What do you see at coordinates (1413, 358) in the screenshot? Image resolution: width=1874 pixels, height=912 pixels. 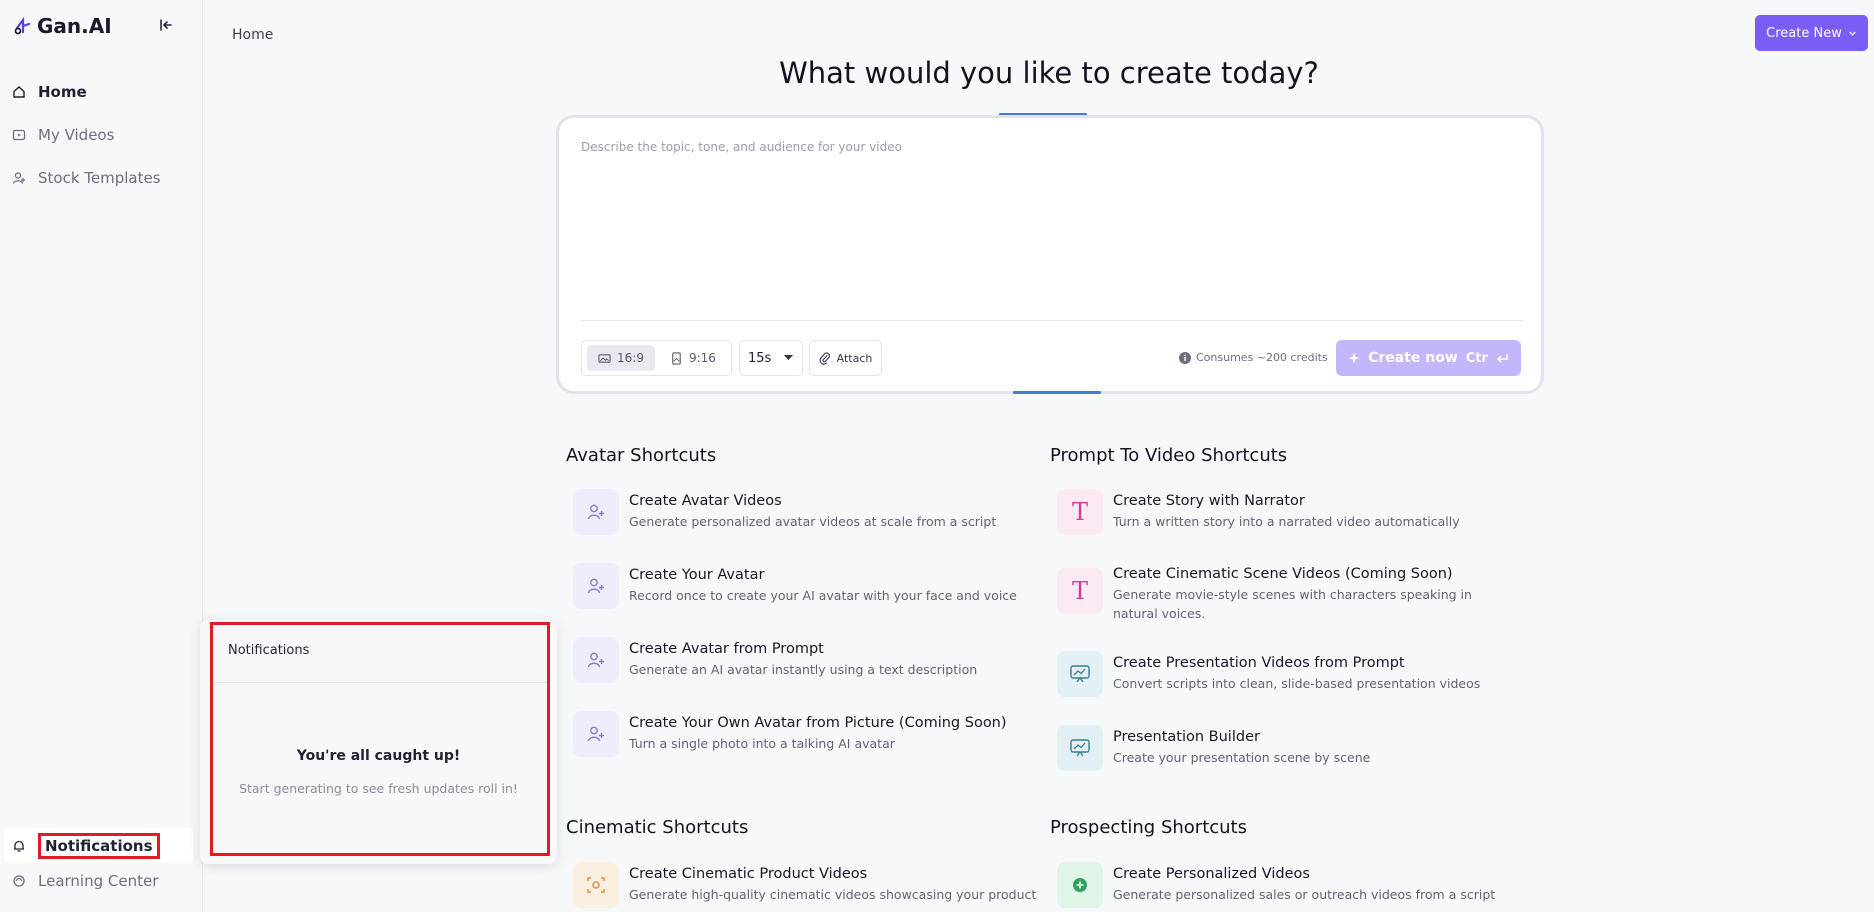 I see `create-now-label: Create now` at bounding box center [1413, 358].